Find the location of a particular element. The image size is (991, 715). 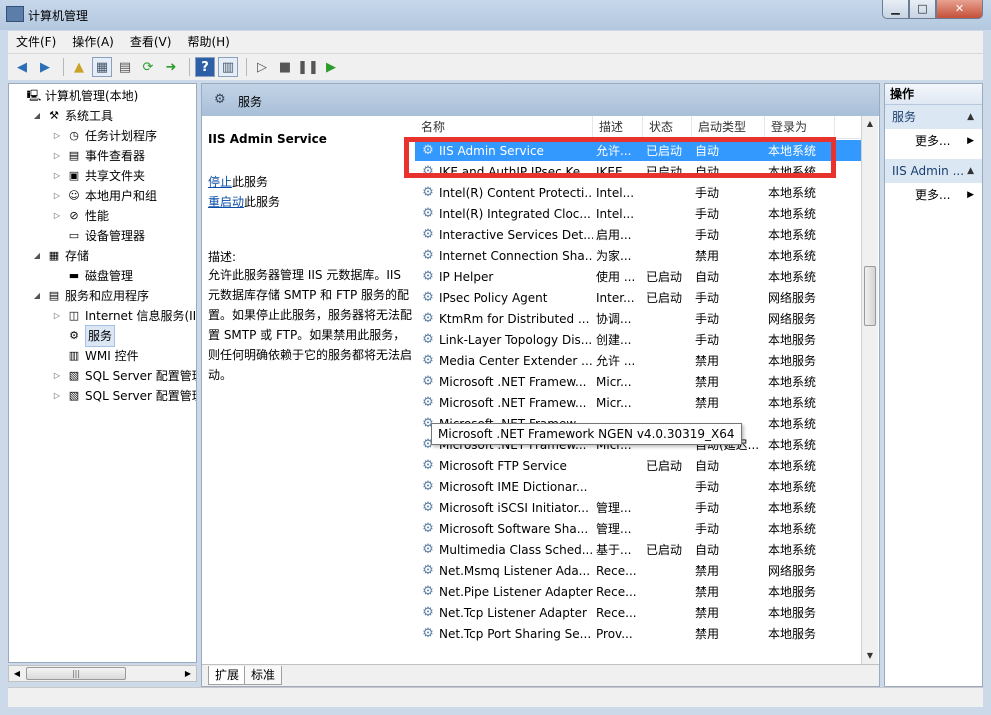

scroll-thumb is located at coordinates (870, 296).